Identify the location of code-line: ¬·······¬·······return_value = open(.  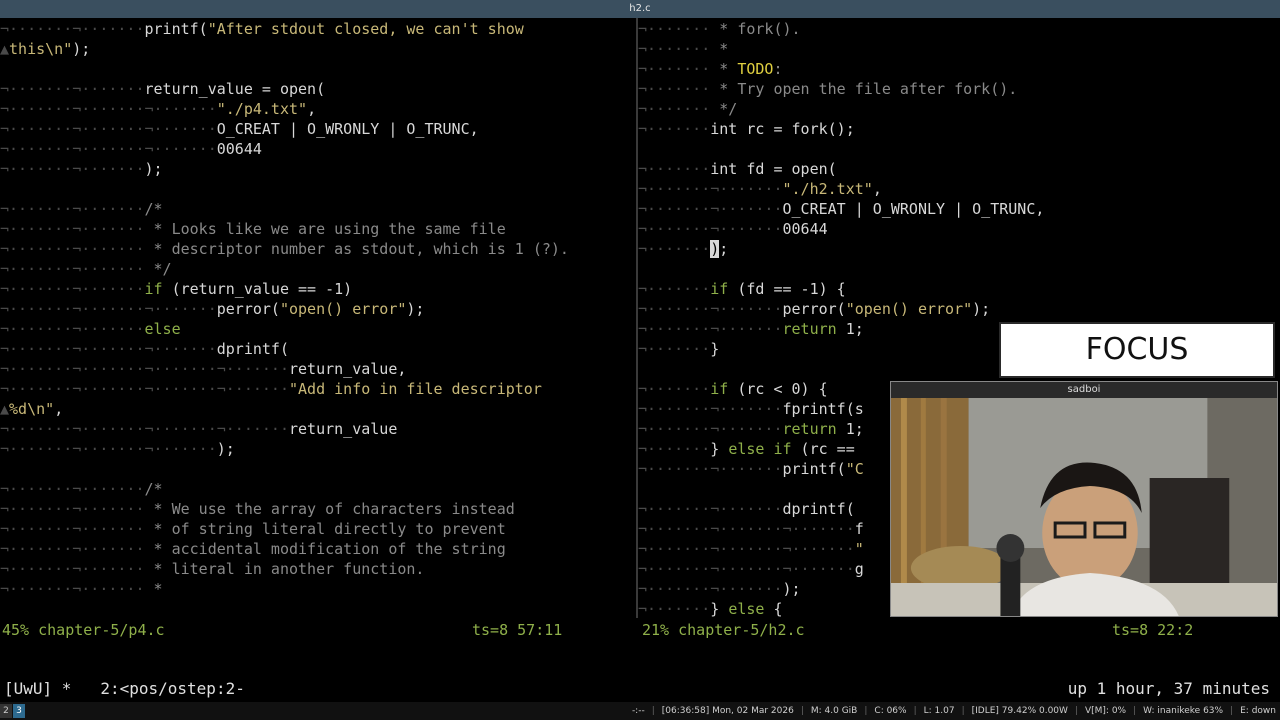
(162, 89).